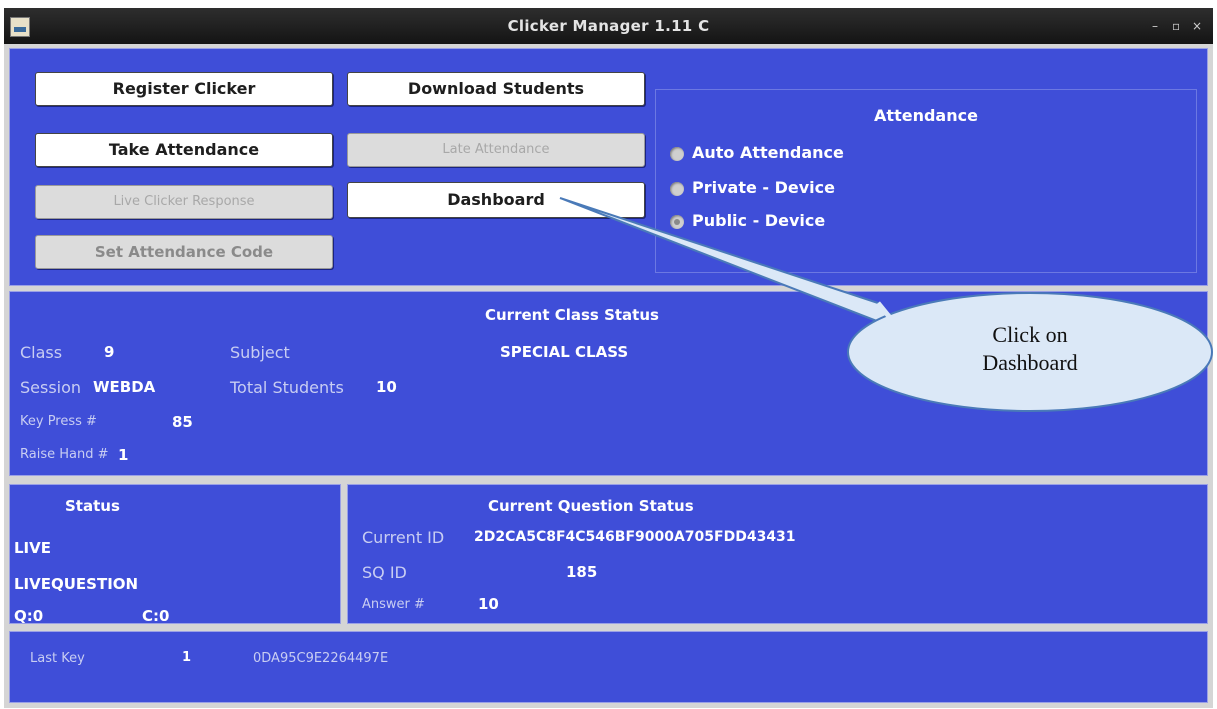 Image resolution: width=1217 pixels, height=709 pixels. What do you see at coordinates (58, 421) in the screenshot?
I see `keypress-label: Key Press #` at bounding box center [58, 421].